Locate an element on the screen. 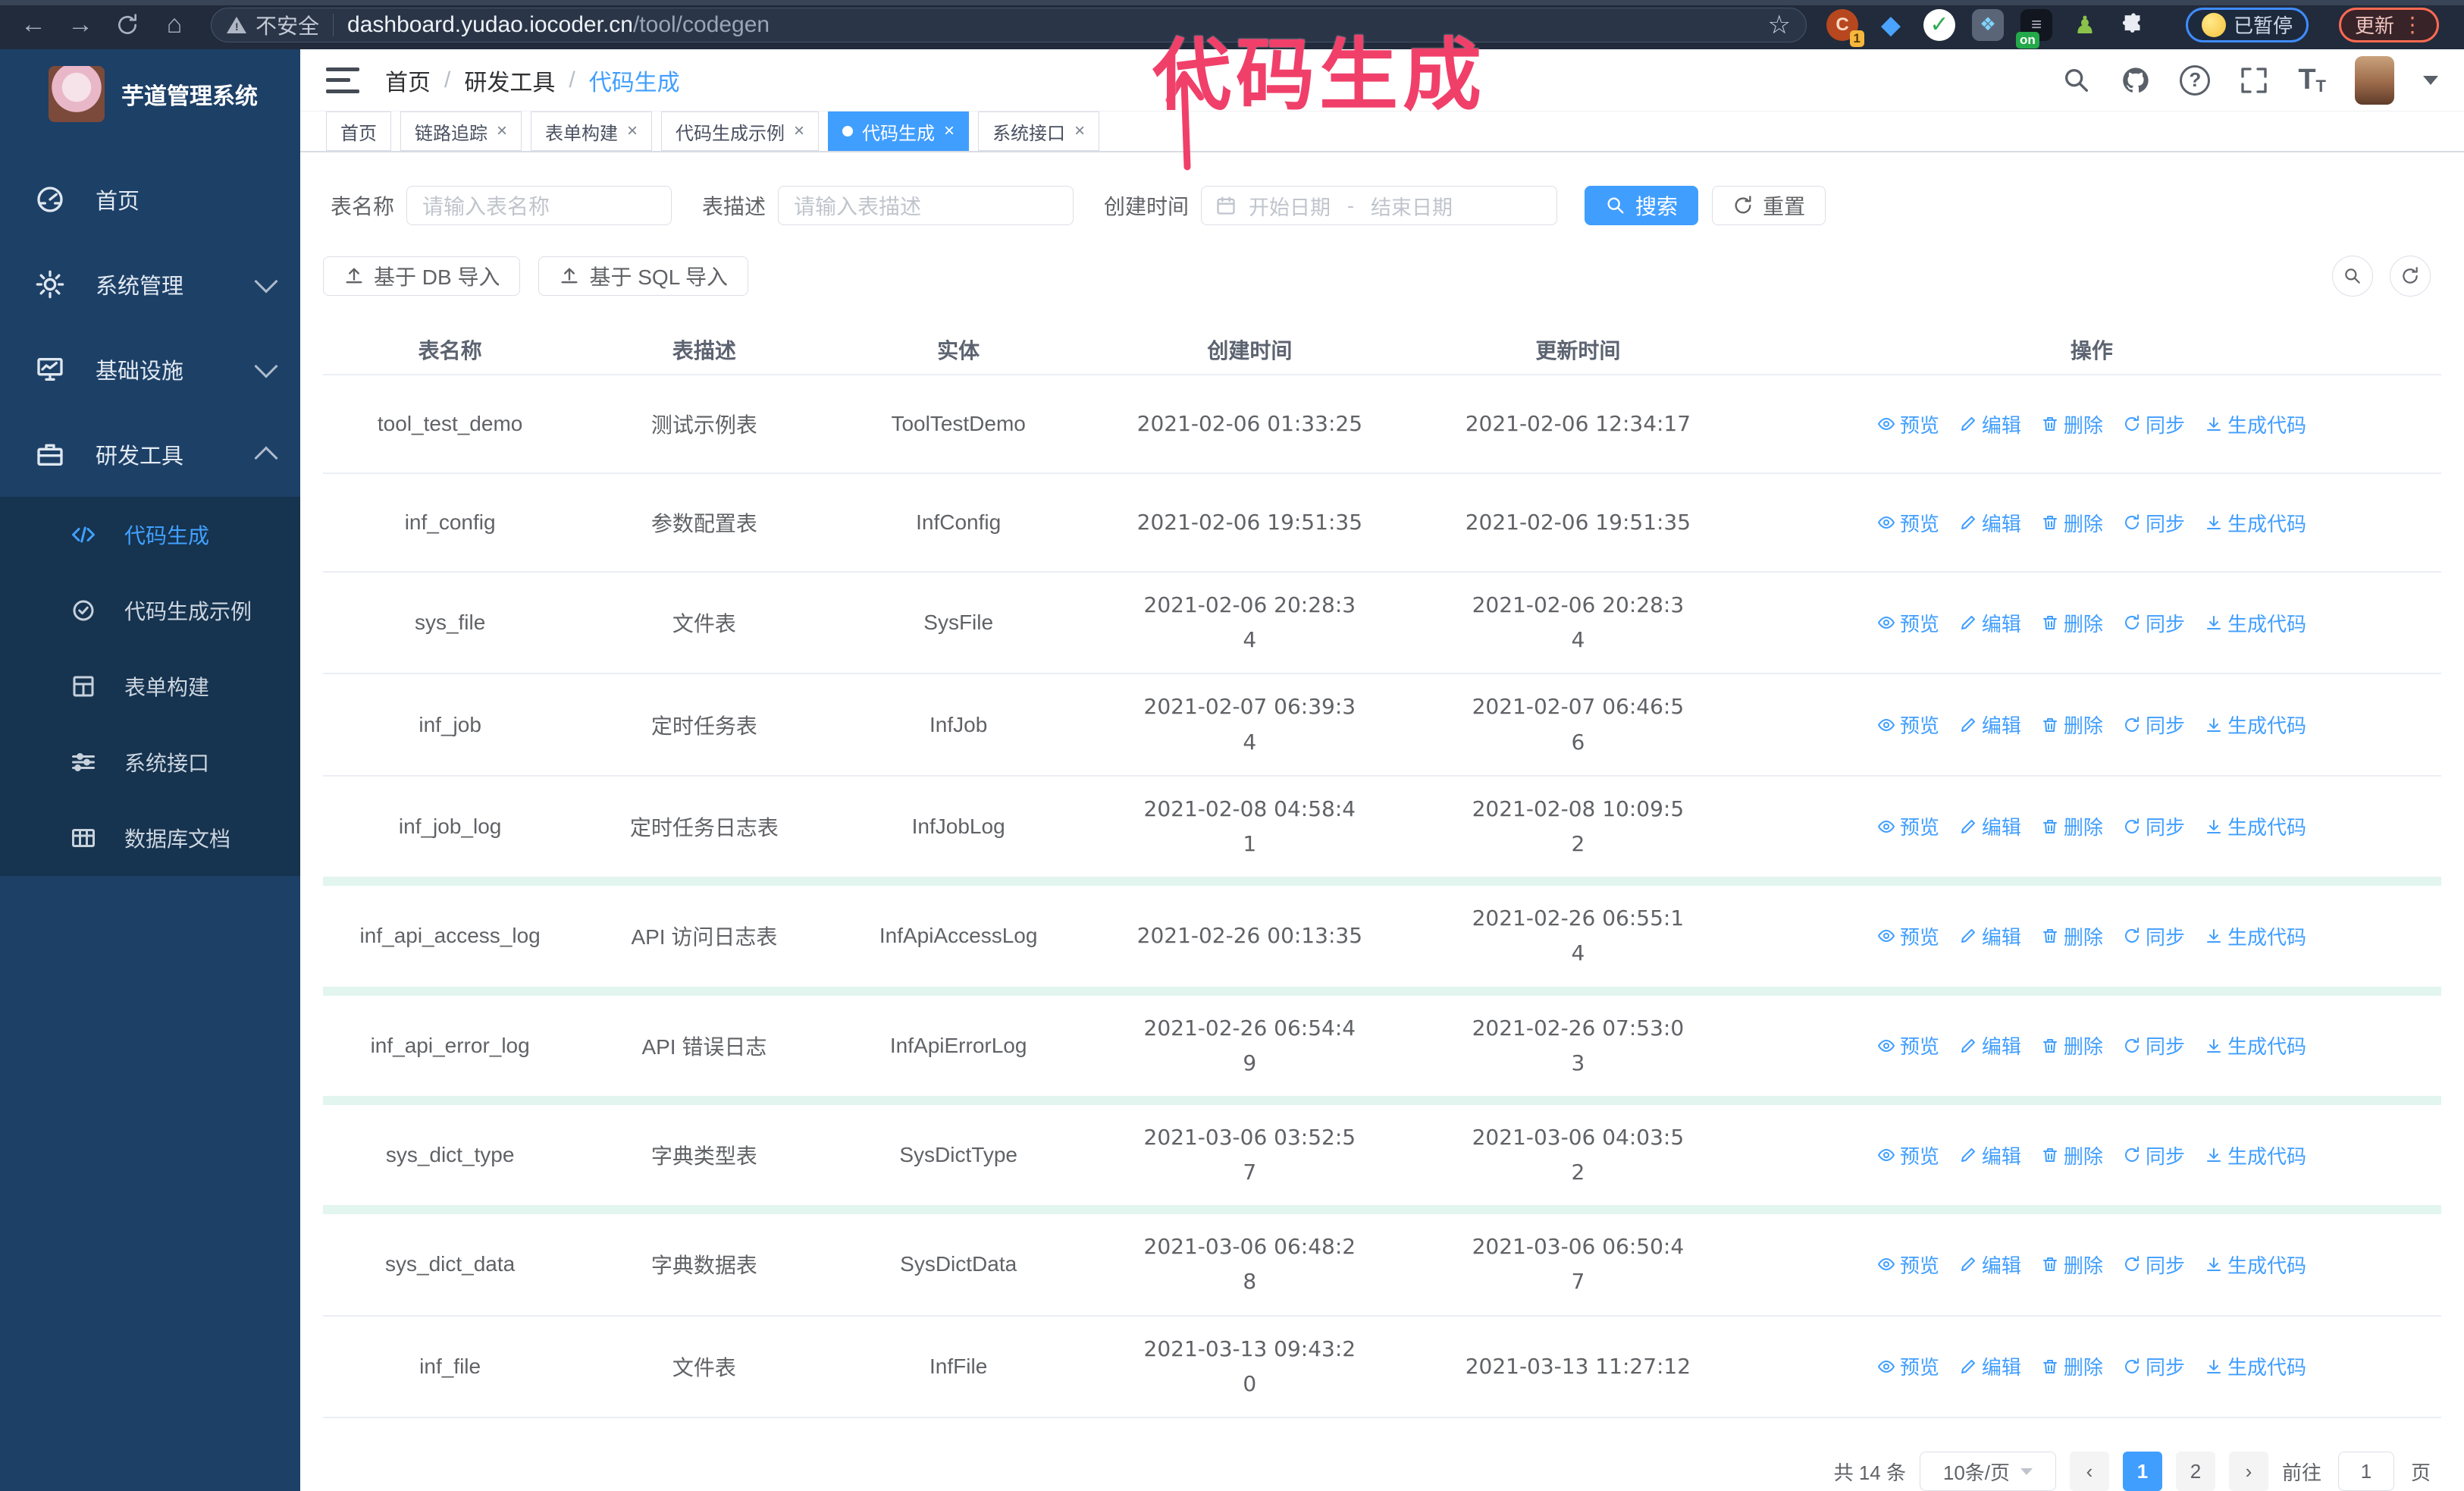 The height and width of the screenshot is (1491, 2464). reset-button: 重置 is located at coordinates (1769, 205).